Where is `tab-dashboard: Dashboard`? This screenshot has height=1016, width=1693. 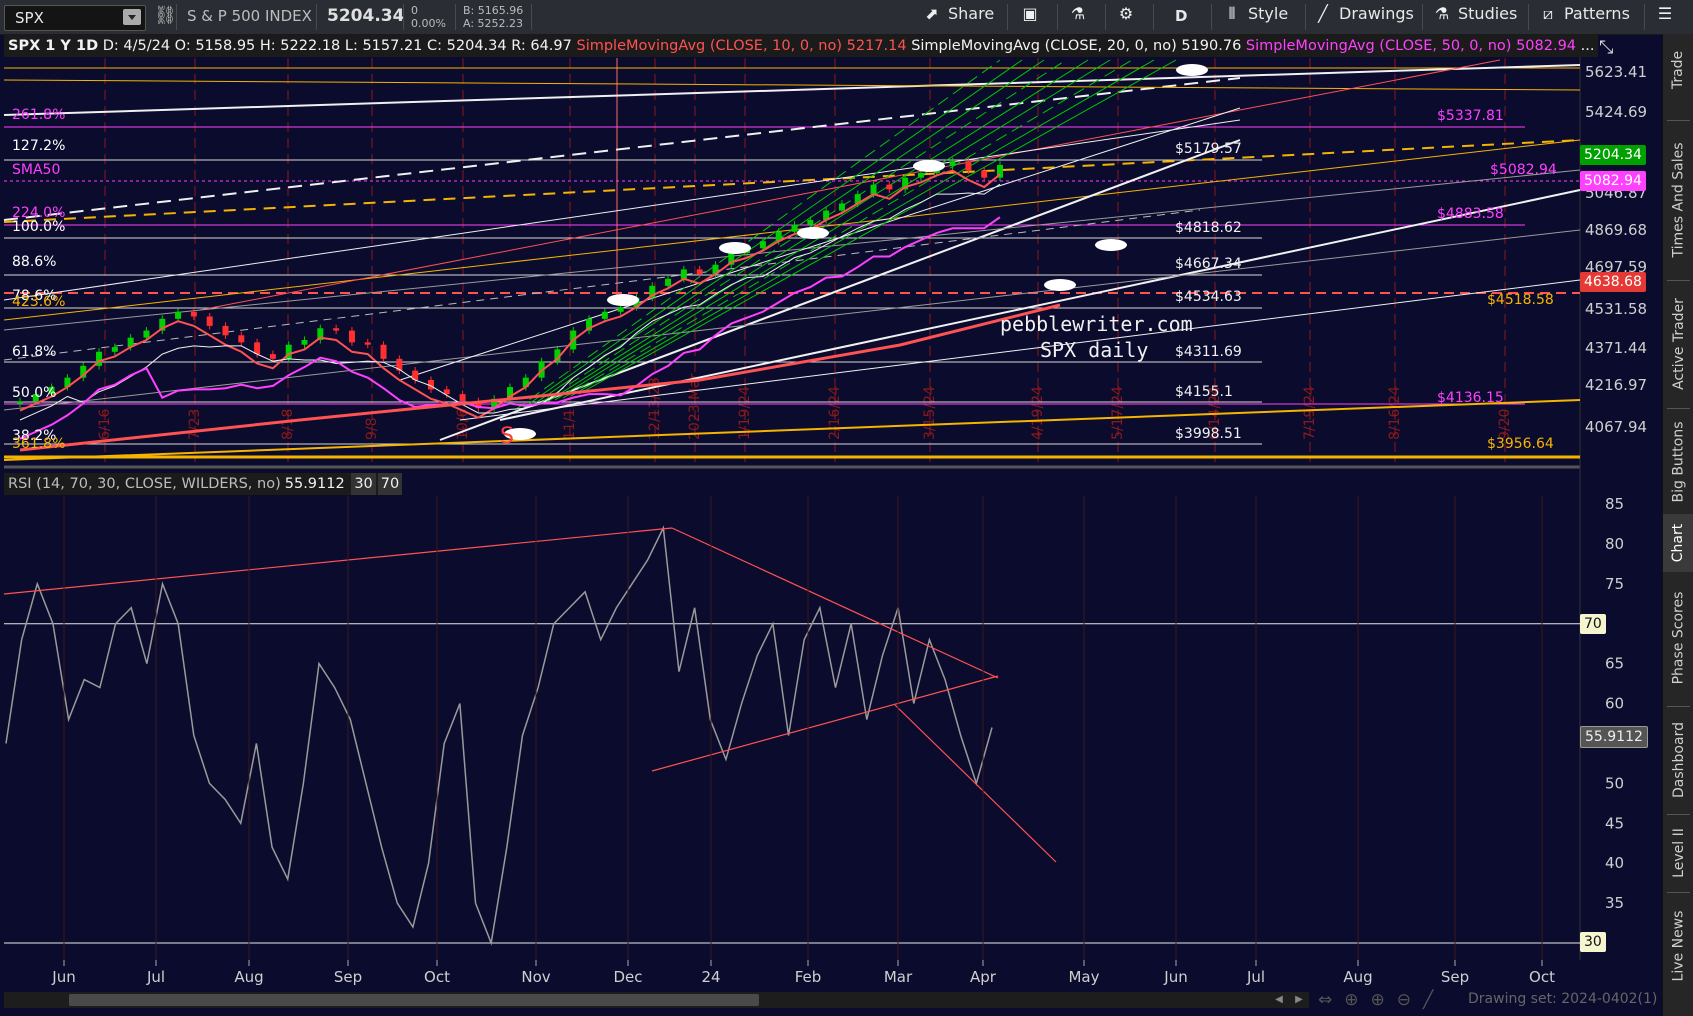 tab-dashboard: Dashboard is located at coordinates (1678, 760).